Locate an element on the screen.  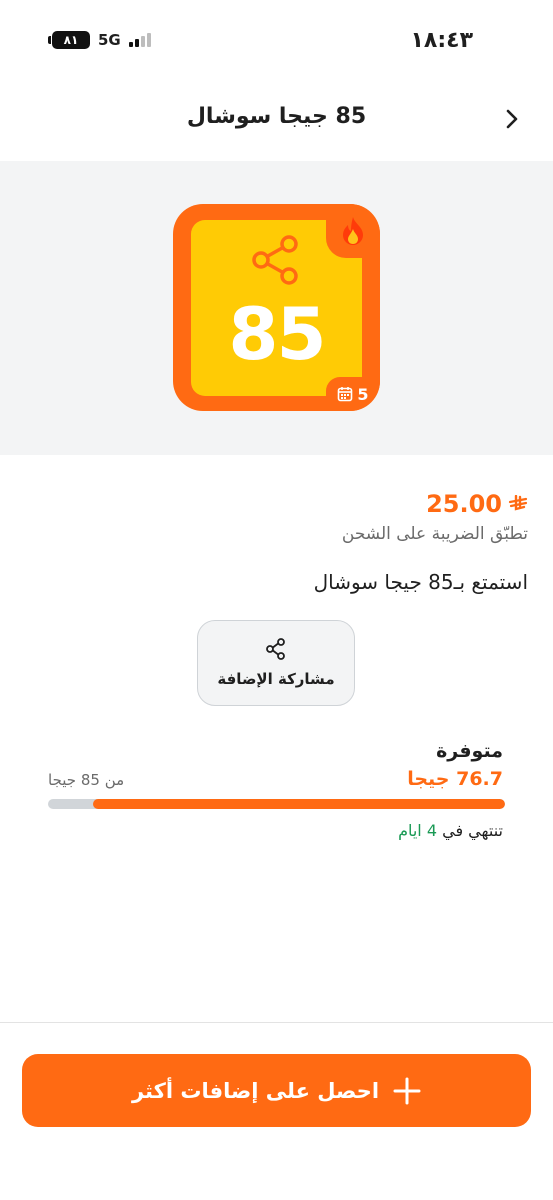
plus-icon is located at coordinates (407, 1090).